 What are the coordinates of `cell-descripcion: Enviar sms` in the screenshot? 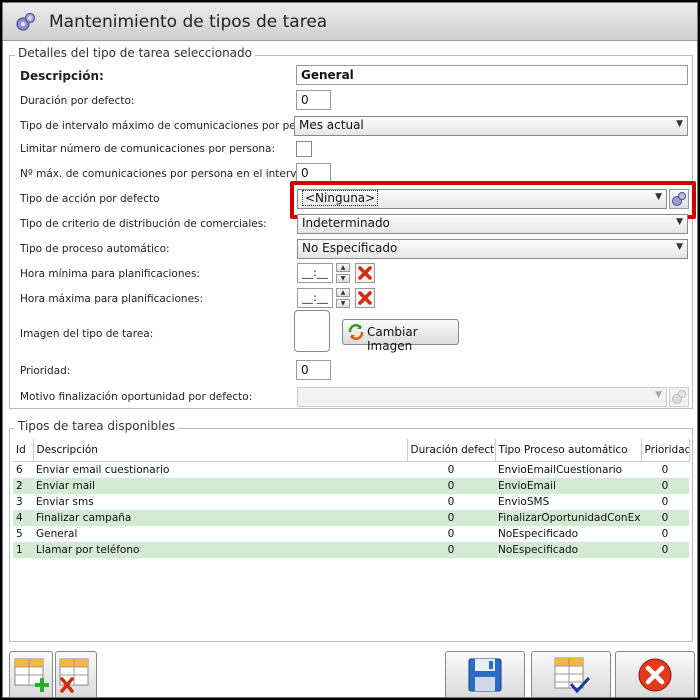 It's located at (65, 502).